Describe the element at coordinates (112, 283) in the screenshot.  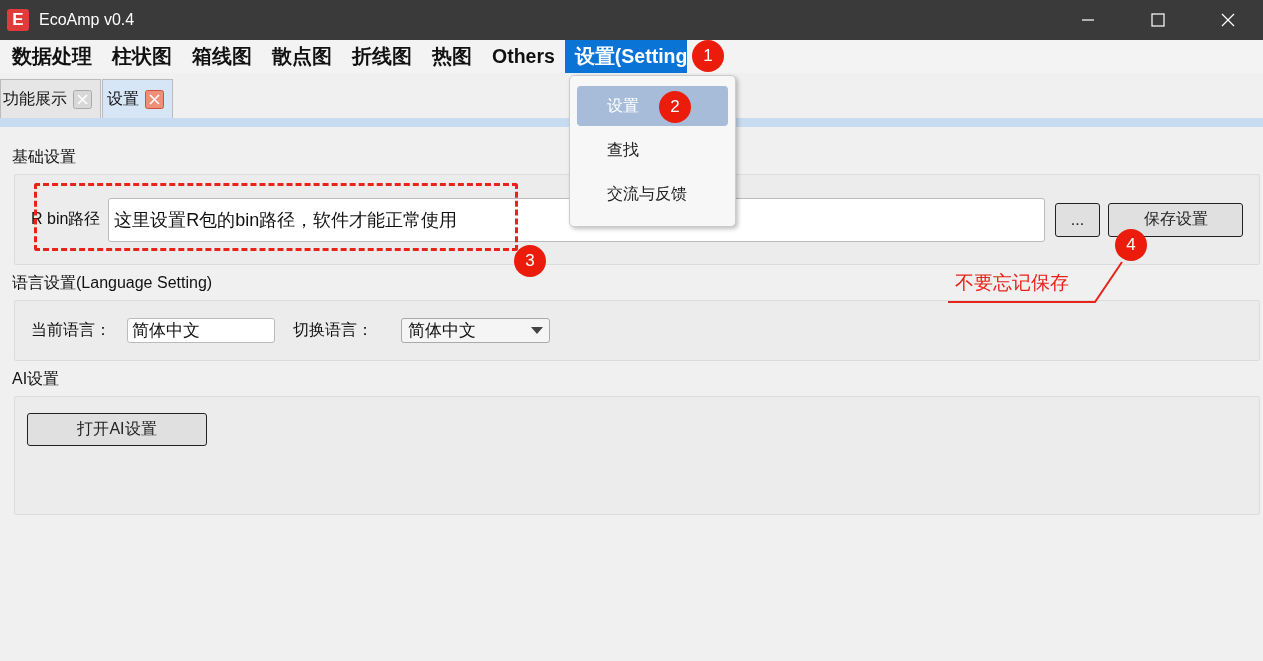
I see `group-title: 语言设置(Language Setting)` at that location.